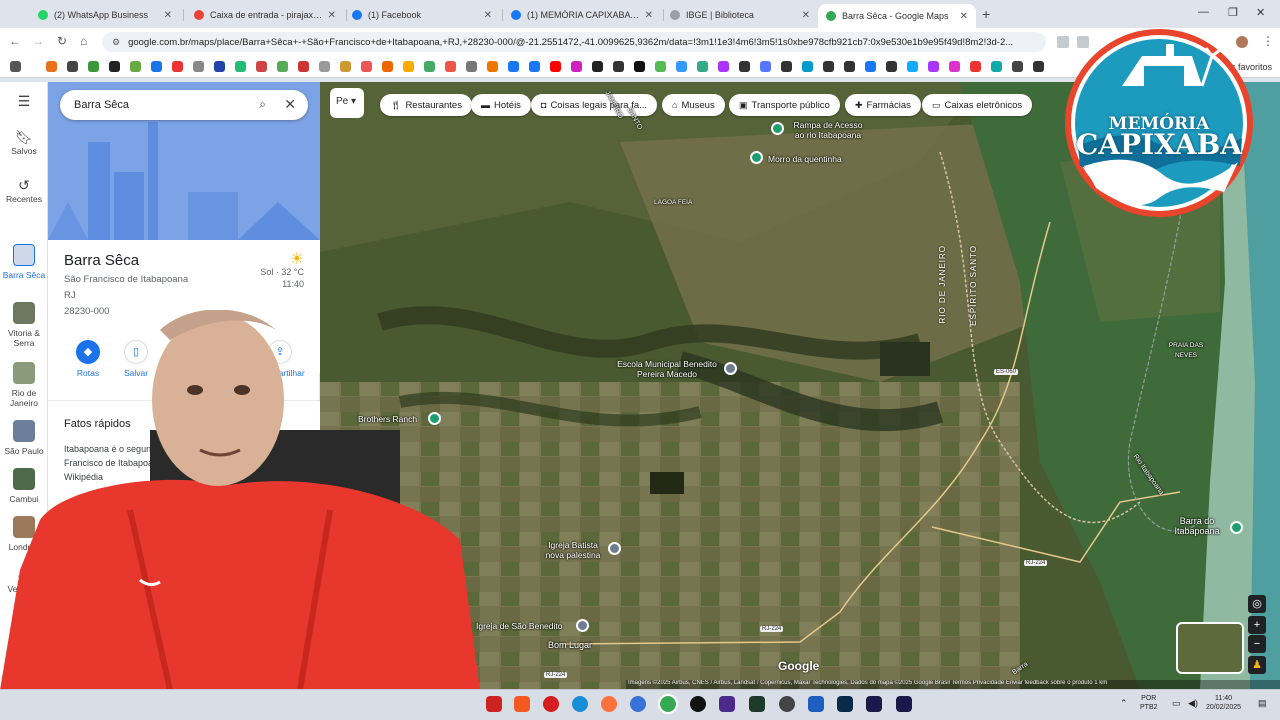 This screenshot has height=720, width=1280. Describe the element at coordinates (784, 105) in the screenshot. I see `chip-transporte: ▣ Transporte público` at that location.